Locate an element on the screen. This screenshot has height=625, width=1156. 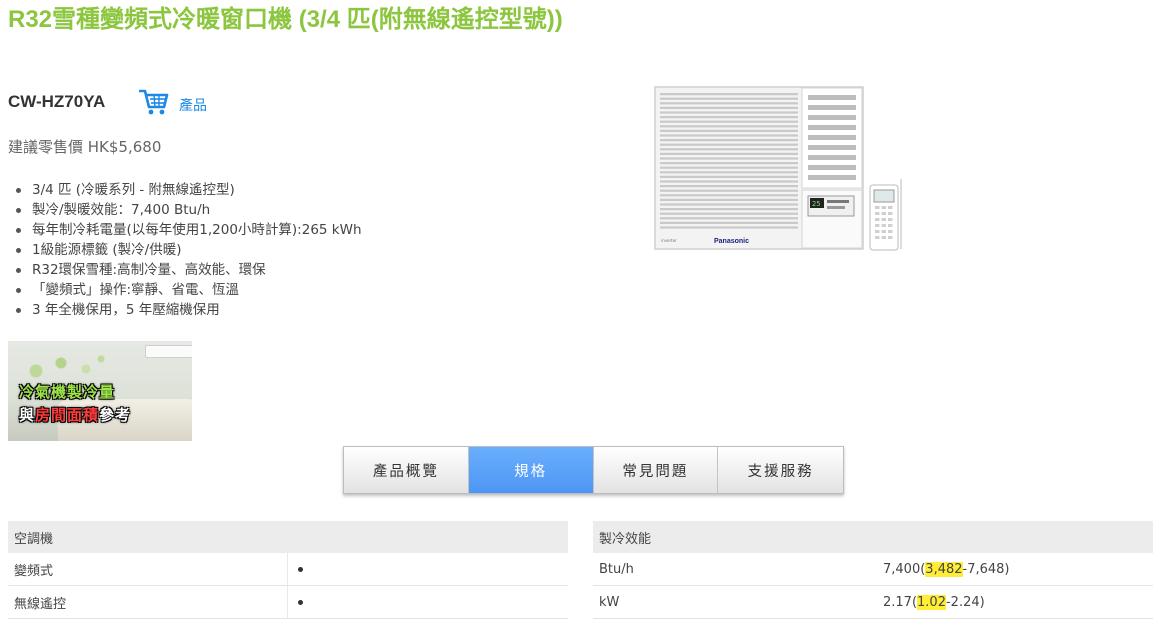
spec-label: 變頻式 is located at coordinates (148, 569).